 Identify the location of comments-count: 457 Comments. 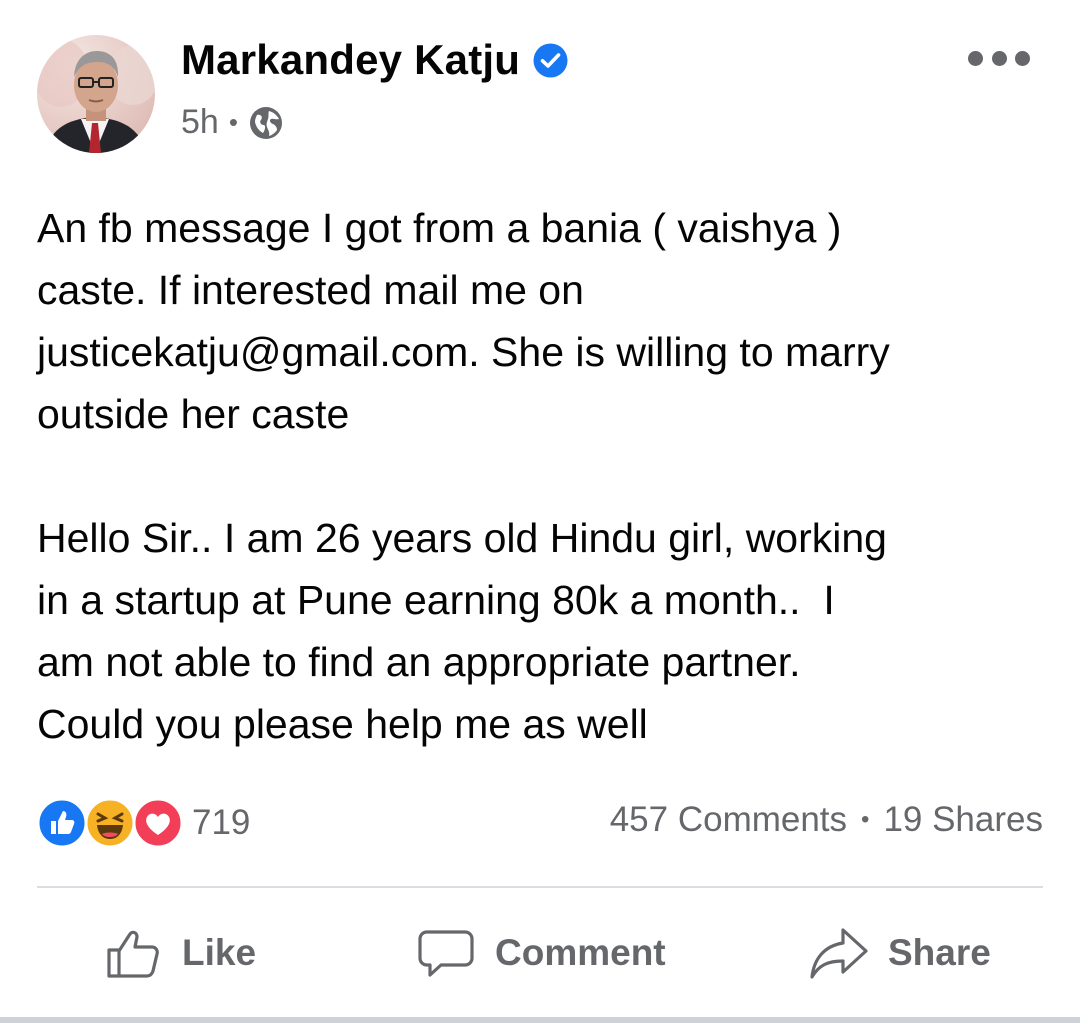
(728, 820).